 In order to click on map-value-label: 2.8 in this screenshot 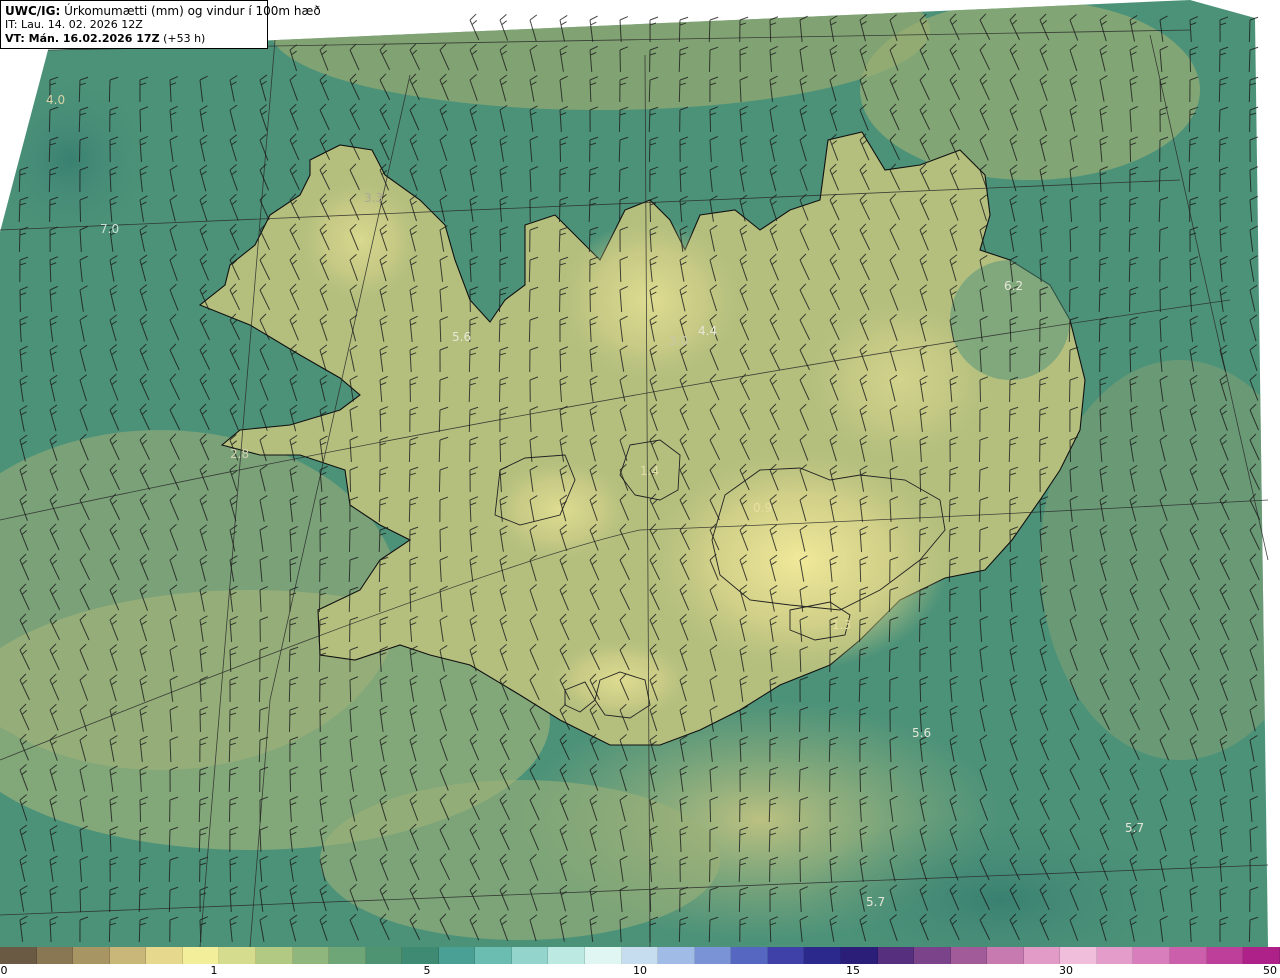, I will do `click(239, 454)`.